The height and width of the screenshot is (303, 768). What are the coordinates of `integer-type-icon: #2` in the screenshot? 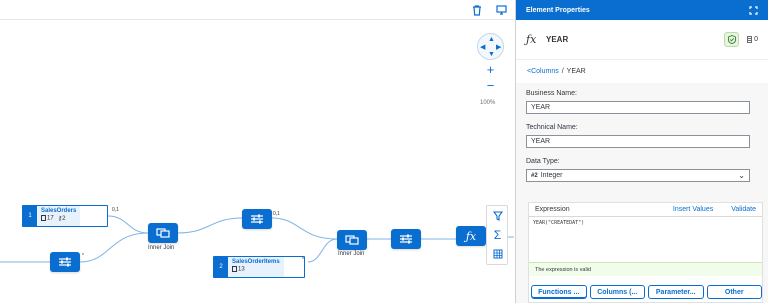 It's located at (534, 175).